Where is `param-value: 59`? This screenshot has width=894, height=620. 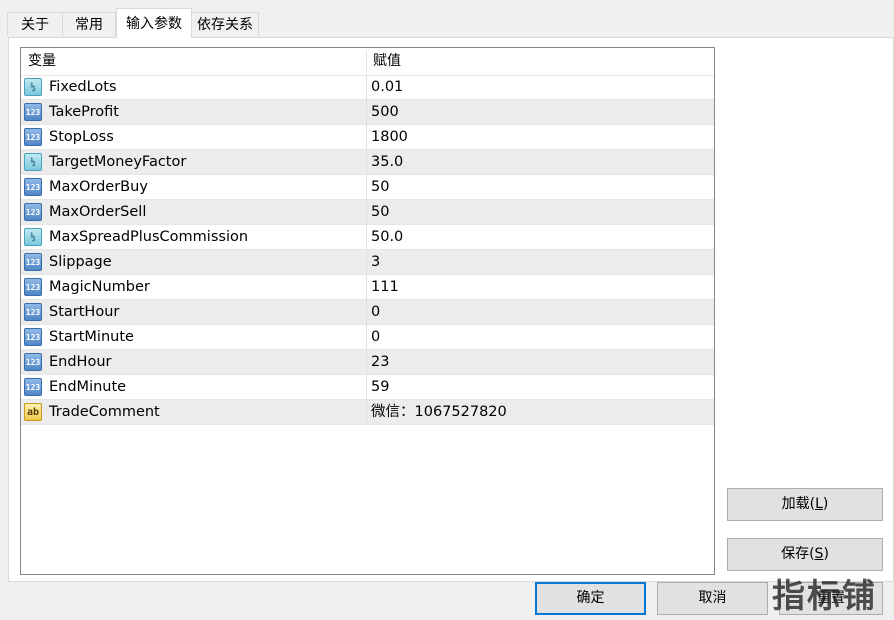 param-value: 59 is located at coordinates (380, 387).